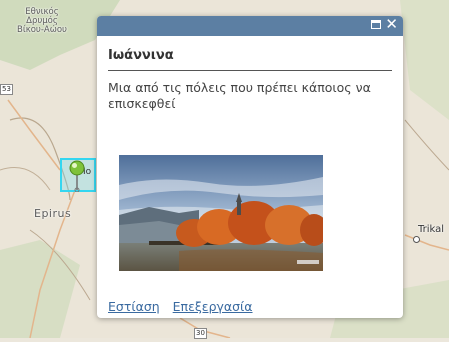  What do you see at coordinates (134, 306) in the screenshot?
I see `zoom-to-link: Εστίαση` at bounding box center [134, 306].